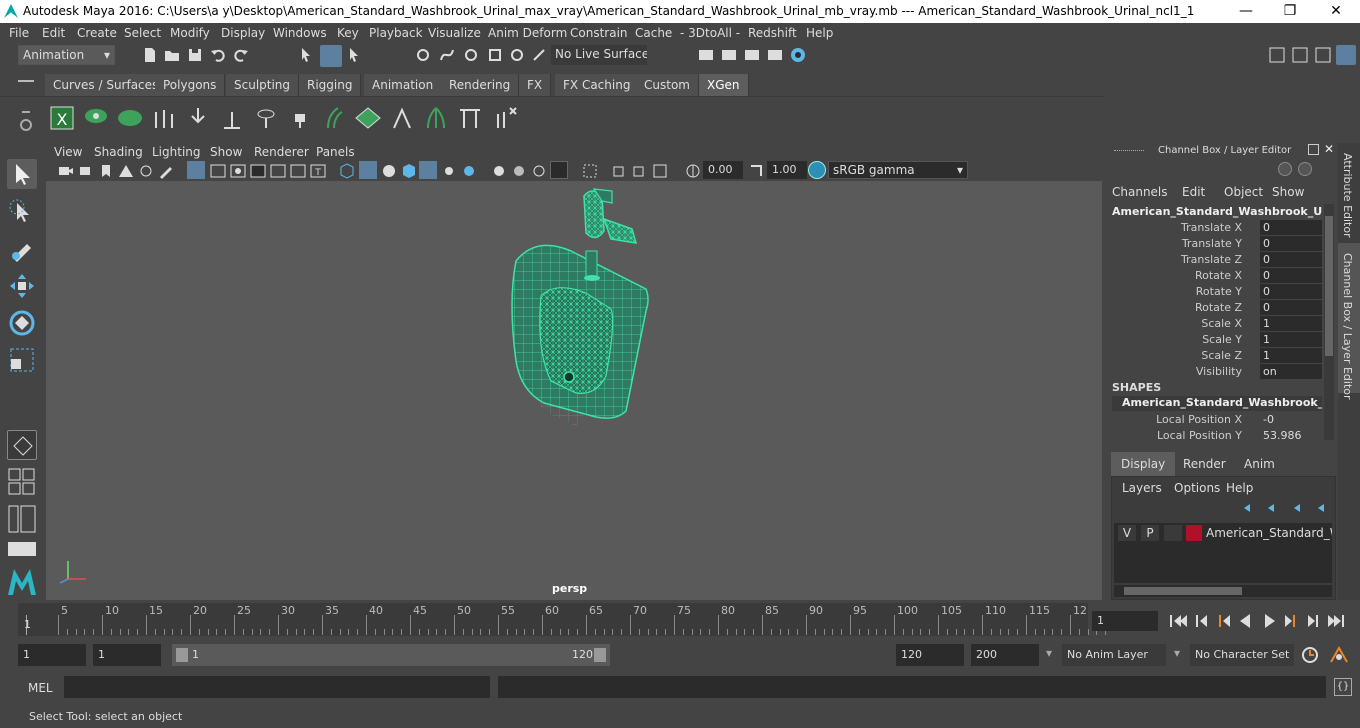 This screenshot has width=1360, height=728. What do you see at coordinates (22, 249) in the screenshot?
I see `paint-select-tool-button` at bounding box center [22, 249].